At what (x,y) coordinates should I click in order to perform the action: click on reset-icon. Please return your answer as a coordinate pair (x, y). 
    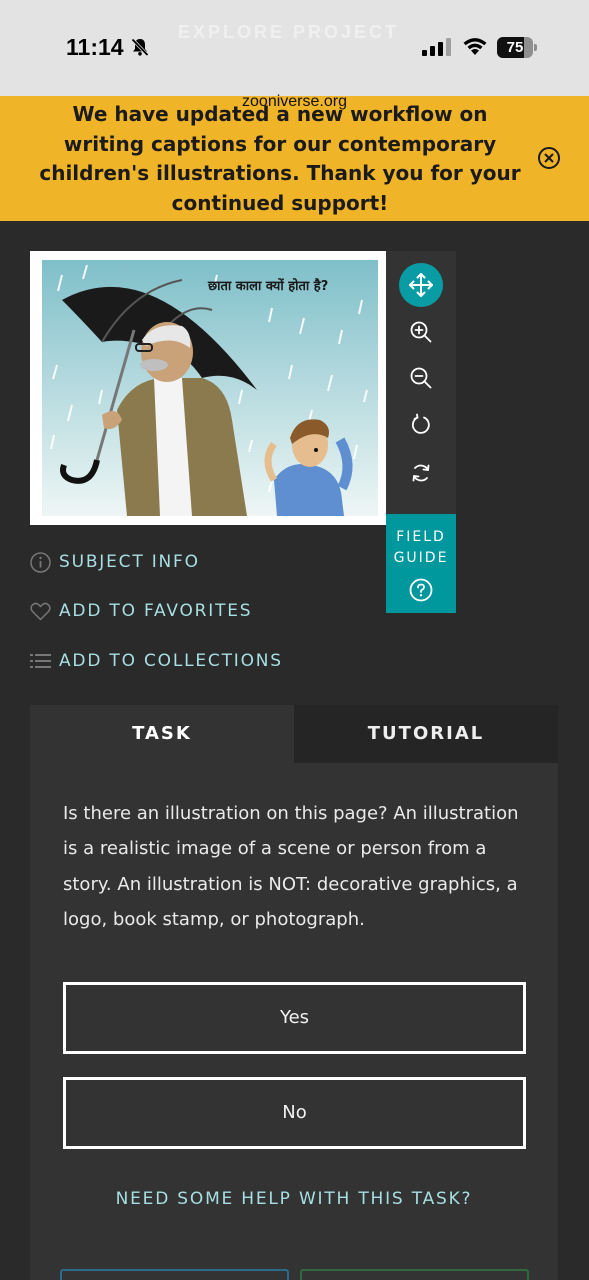
    Looking at the image, I should click on (421, 473).